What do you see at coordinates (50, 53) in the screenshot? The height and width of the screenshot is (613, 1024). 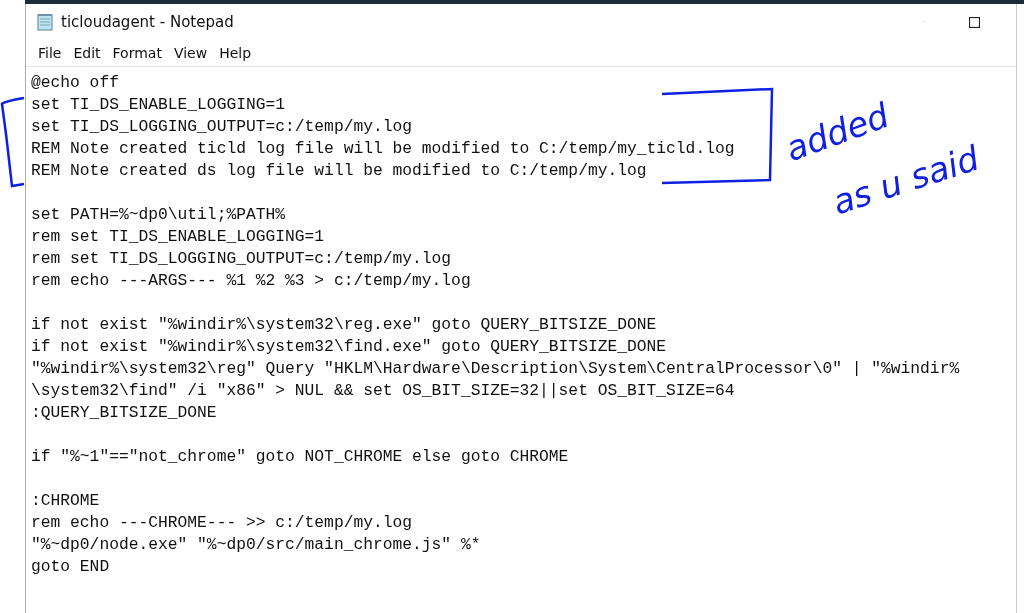 I see `menu-item: File` at bounding box center [50, 53].